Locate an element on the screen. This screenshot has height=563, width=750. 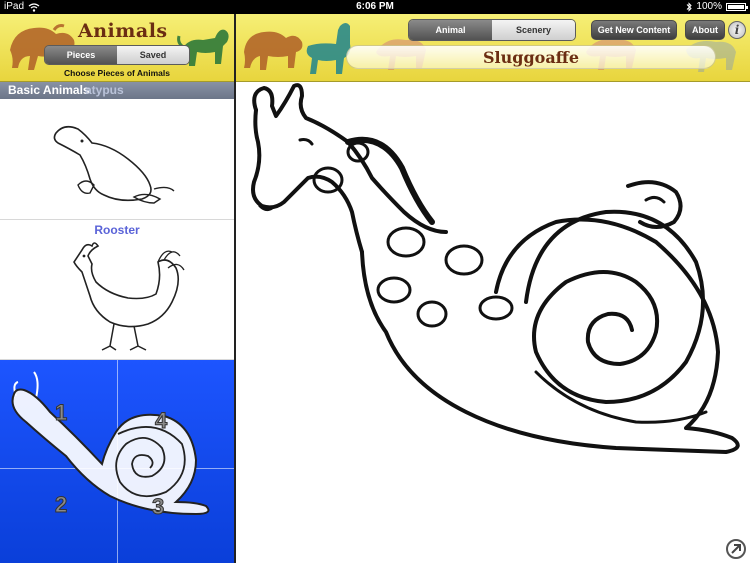
segment-pieces: Pieces is located at coordinates (81, 55).